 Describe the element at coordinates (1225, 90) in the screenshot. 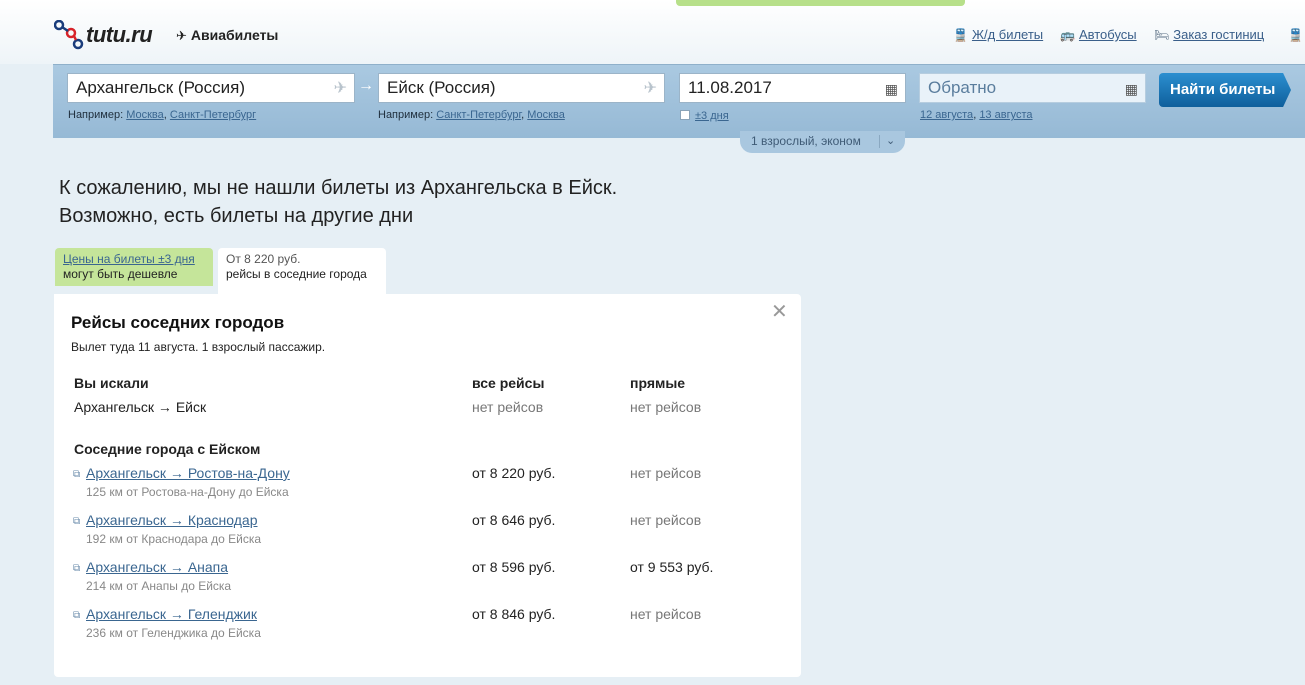

I see `find-tickets-button: Найти билеты` at that location.